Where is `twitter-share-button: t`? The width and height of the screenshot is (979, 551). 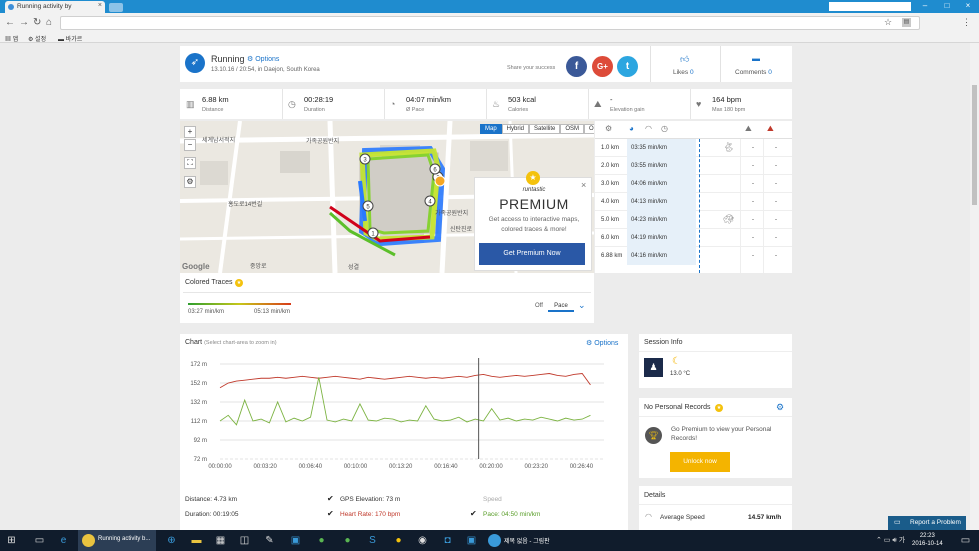
twitter-share-button: t is located at coordinates (627, 66).